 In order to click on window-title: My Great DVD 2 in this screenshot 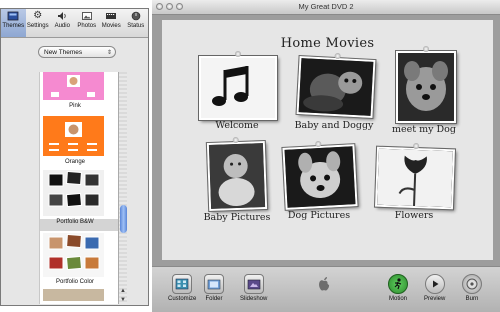, I will do `click(326, 6)`.